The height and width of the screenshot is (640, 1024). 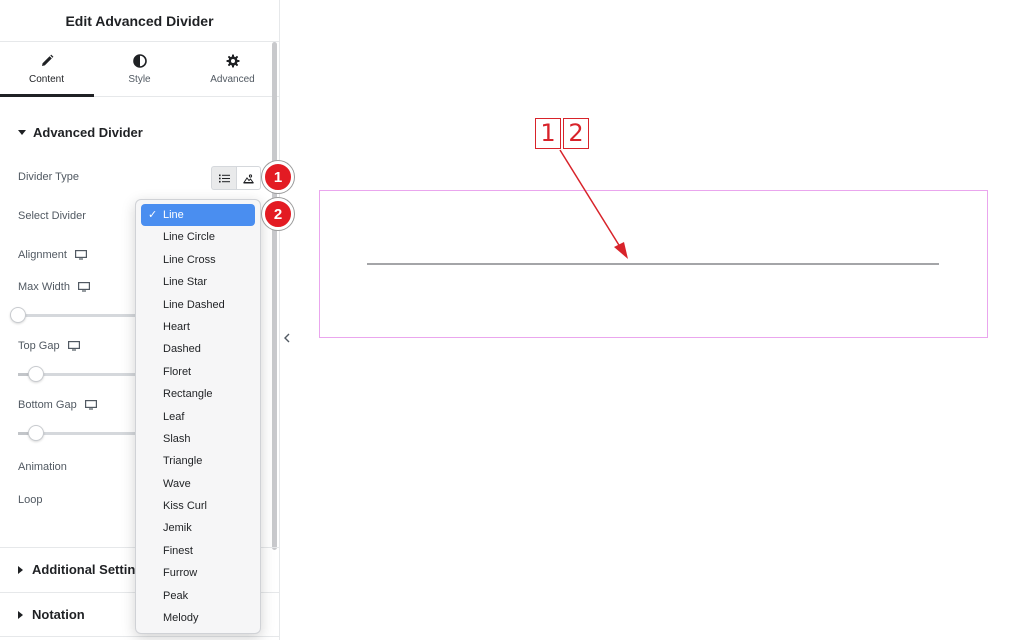 What do you see at coordinates (232, 69) in the screenshot?
I see `tab-advanced: Advanced` at bounding box center [232, 69].